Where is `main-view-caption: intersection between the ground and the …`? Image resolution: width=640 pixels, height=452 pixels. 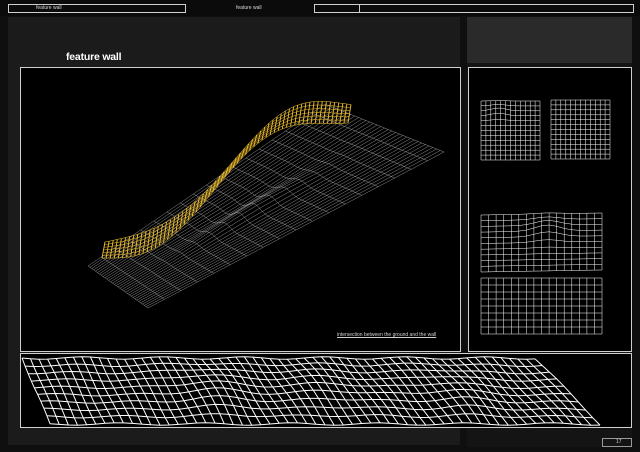
main-view-caption: intersection between the ground and the … is located at coordinates (387, 335).